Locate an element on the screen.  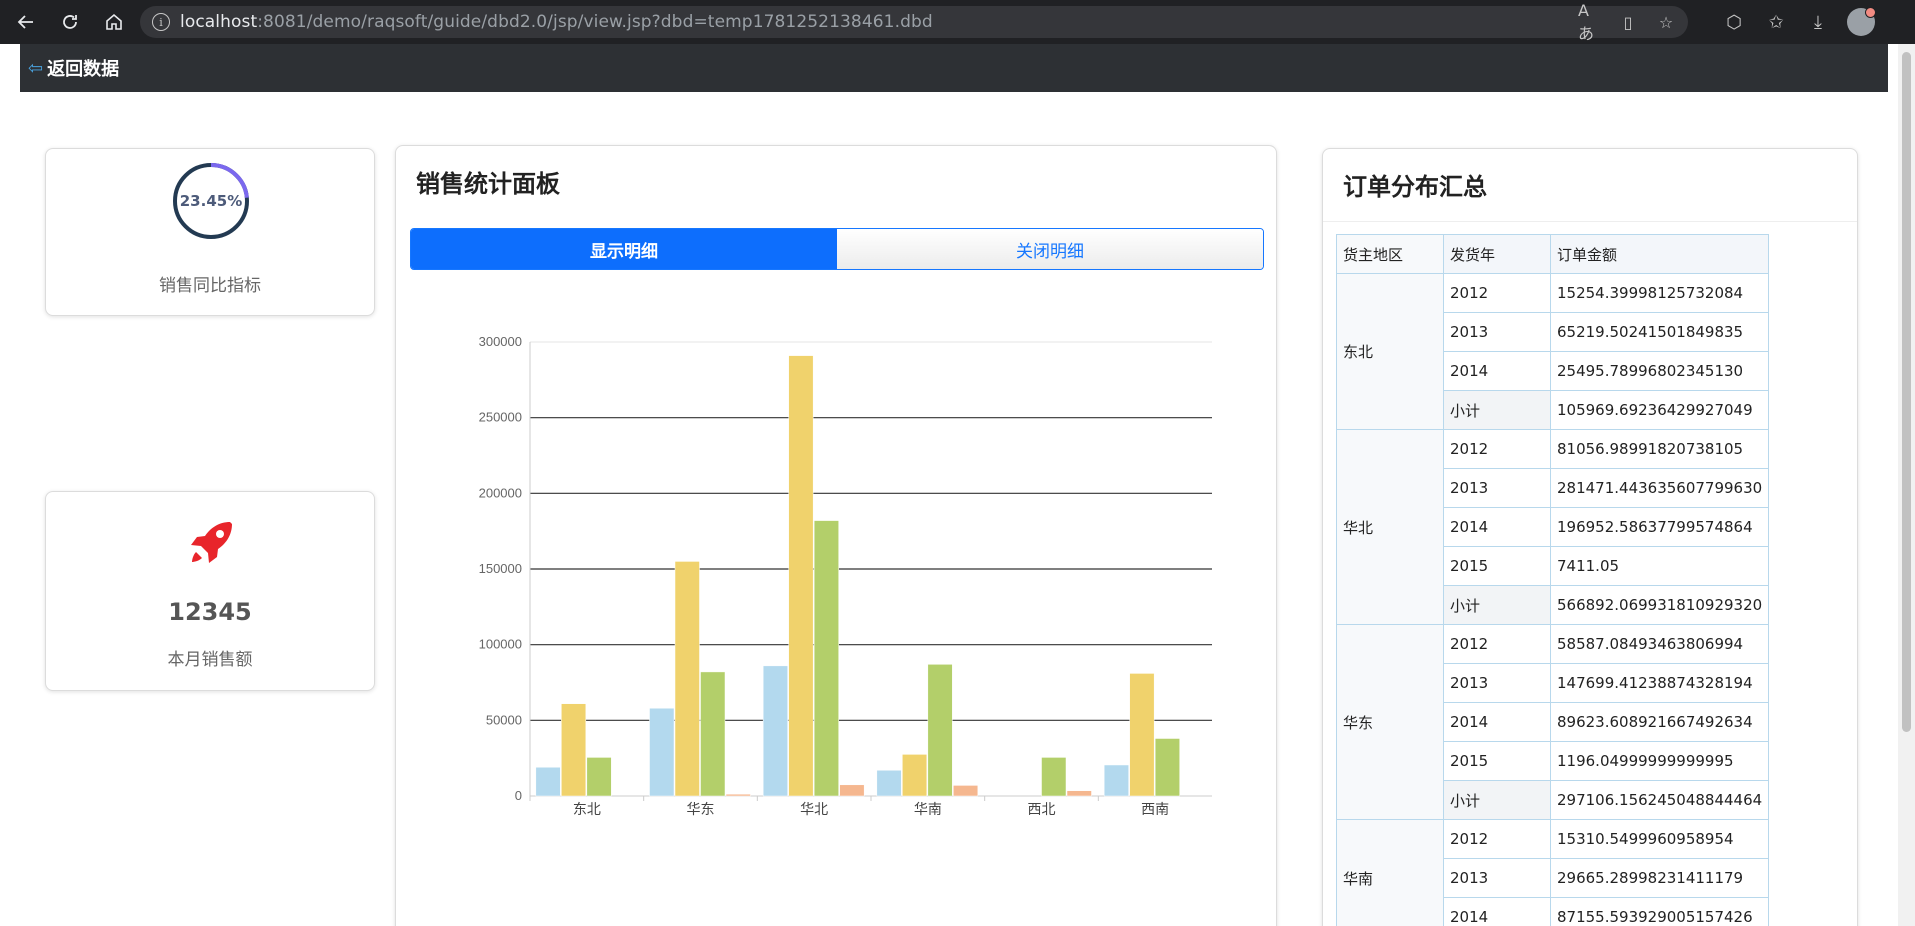
year-cell: 小计 is located at coordinates (1497, 800).